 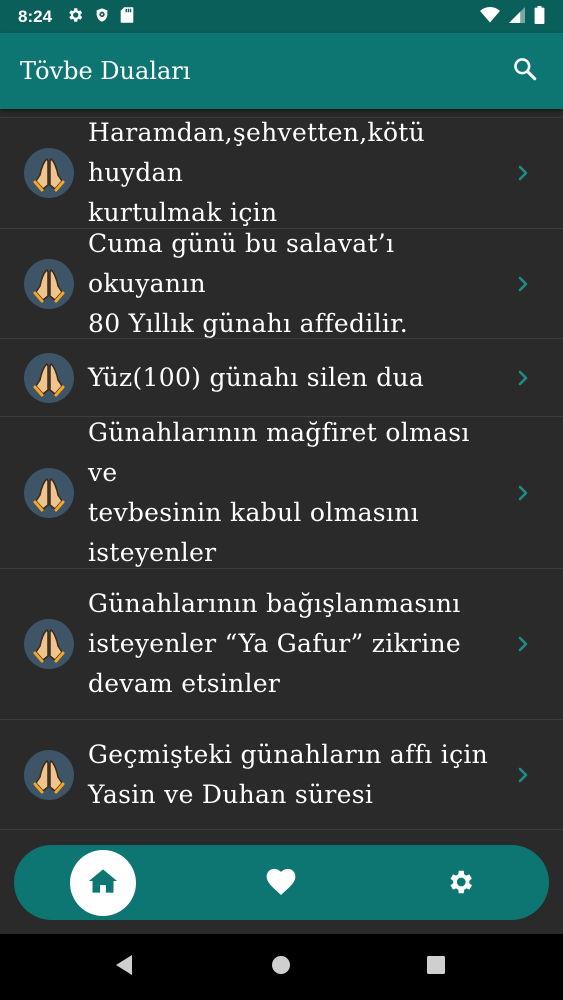 What do you see at coordinates (274, 603) in the screenshot?
I see `list-item-title-line: Günahlarının bağışlanmasını` at bounding box center [274, 603].